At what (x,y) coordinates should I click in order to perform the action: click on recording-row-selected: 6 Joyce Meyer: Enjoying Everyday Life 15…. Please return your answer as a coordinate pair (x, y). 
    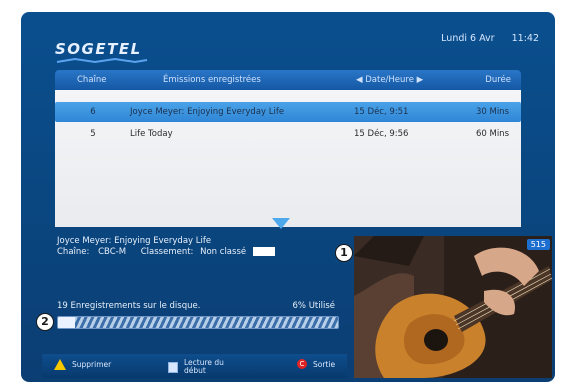
    Looking at the image, I should click on (288, 112).